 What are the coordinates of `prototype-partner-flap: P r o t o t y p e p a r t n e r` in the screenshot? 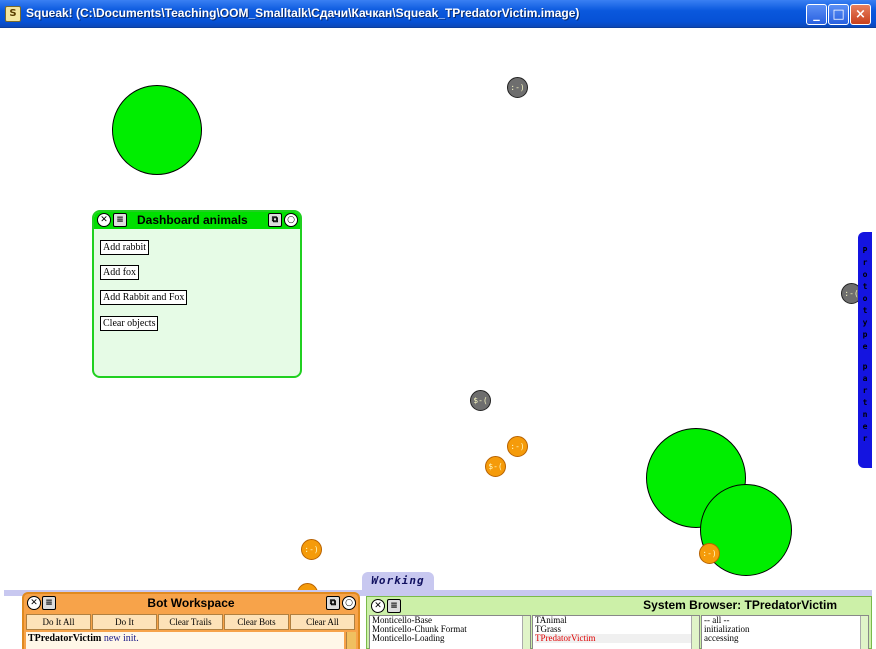 It's located at (865, 350).